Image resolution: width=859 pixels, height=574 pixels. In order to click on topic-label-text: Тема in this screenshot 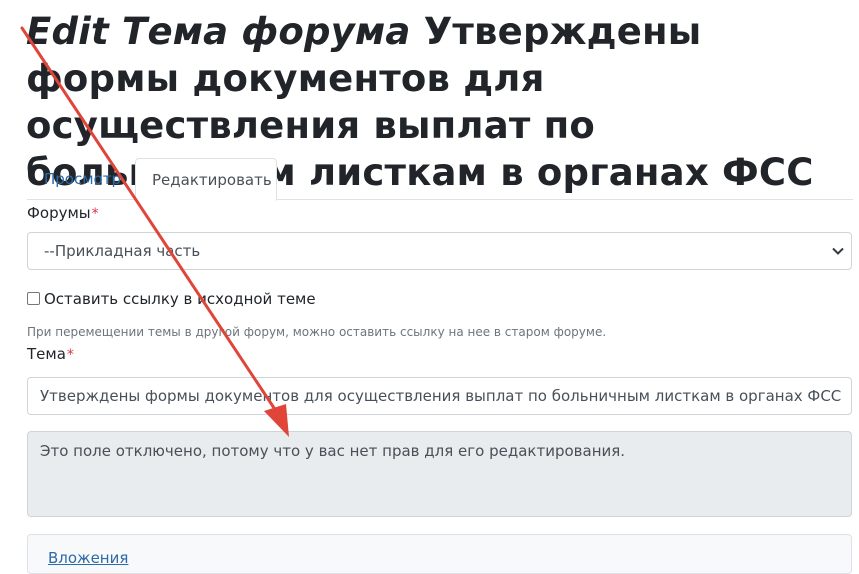, I will do `click(46, 354)`.